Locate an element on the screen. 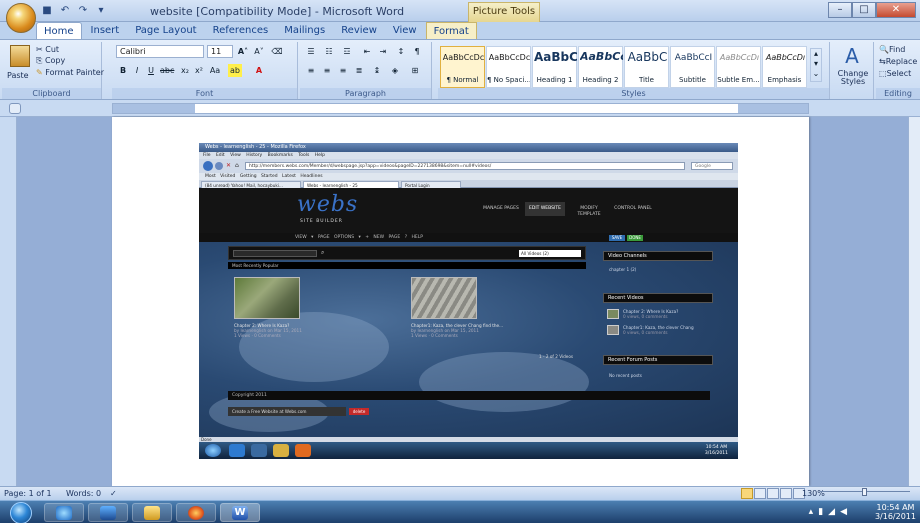  web-layout-icon is located at coordinates (773, 493).